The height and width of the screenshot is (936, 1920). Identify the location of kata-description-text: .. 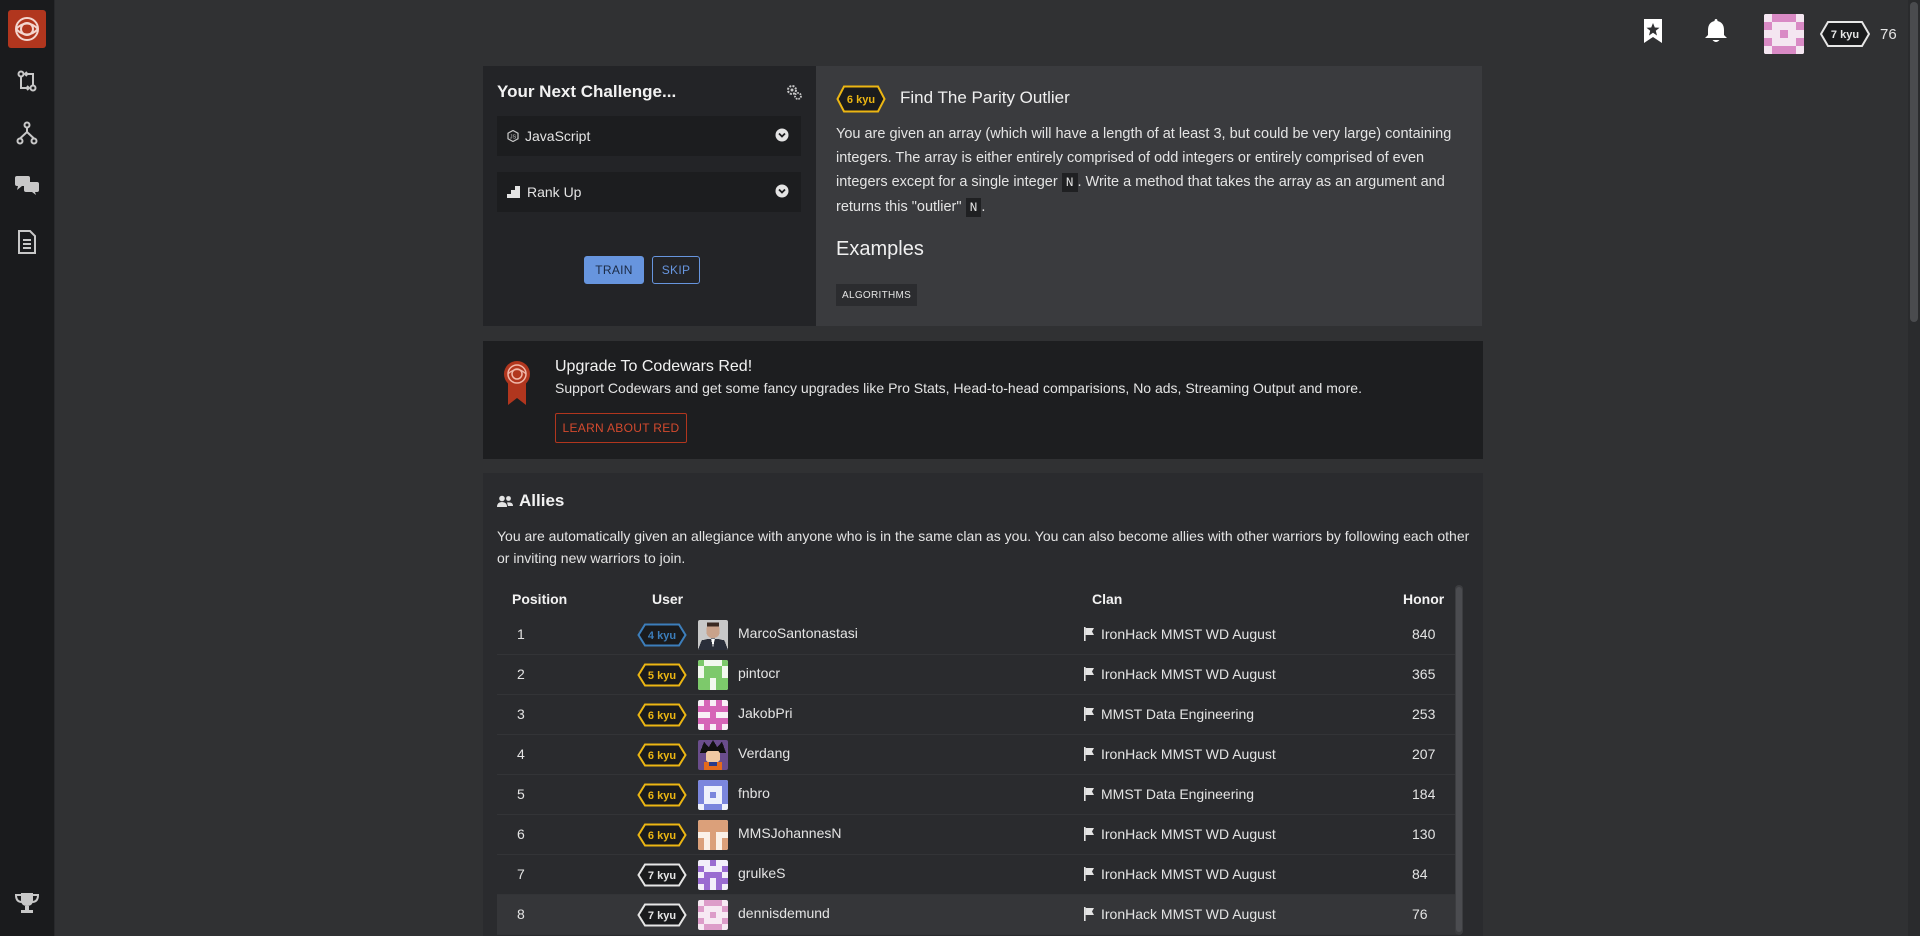
(983, 207).